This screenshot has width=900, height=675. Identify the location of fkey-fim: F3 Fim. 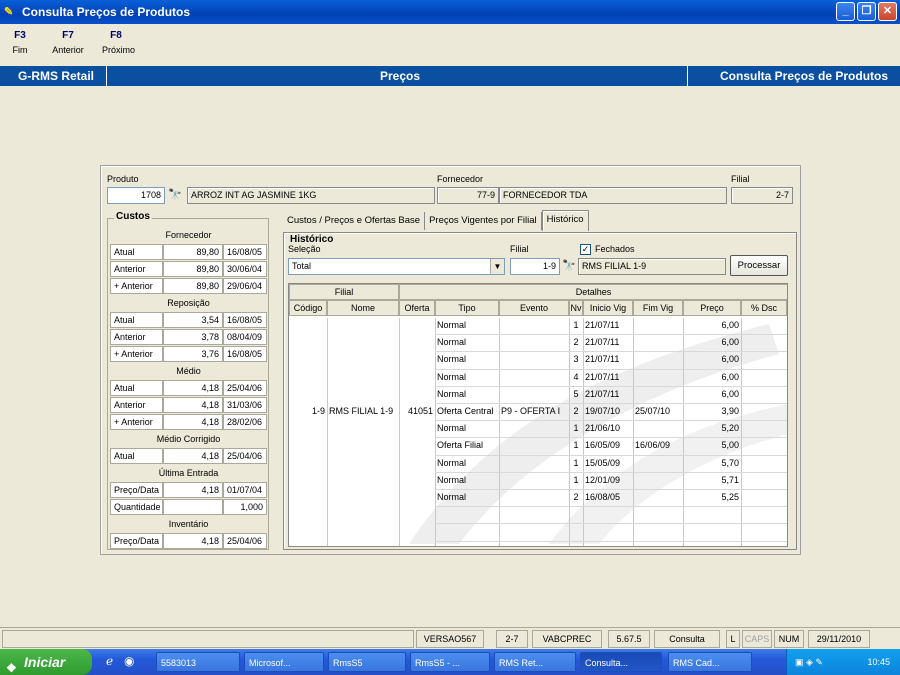
(20, 46).